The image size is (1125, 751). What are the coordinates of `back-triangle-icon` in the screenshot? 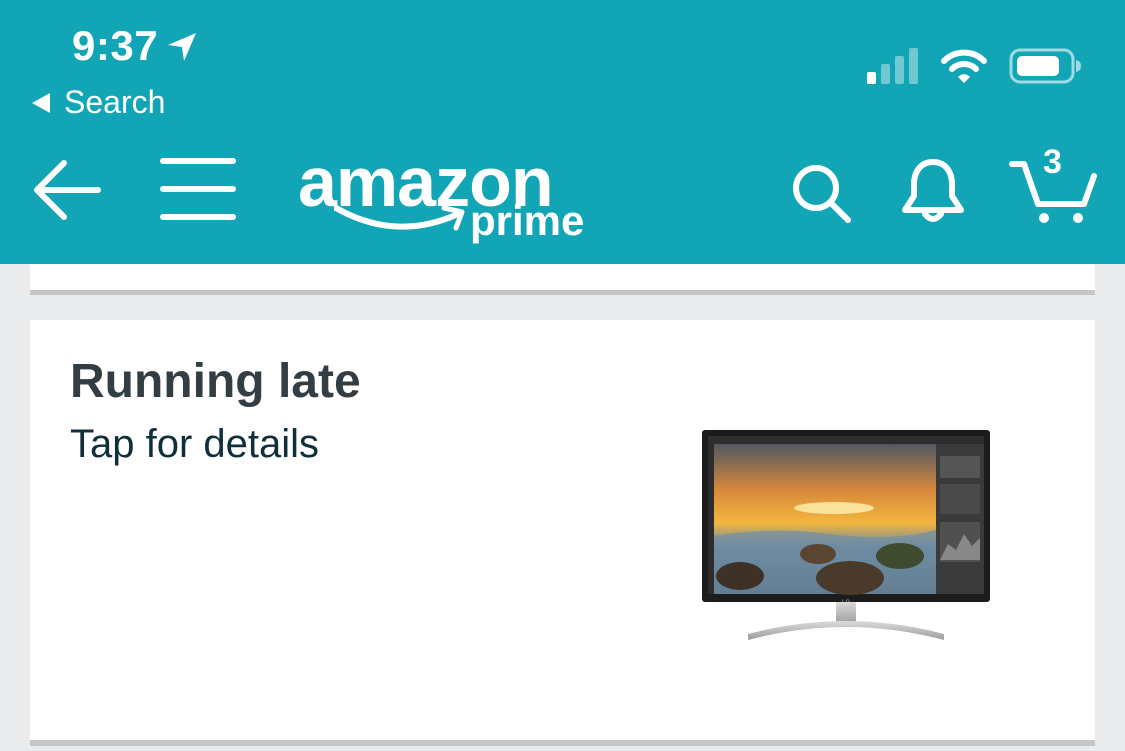 It's located at (41, 102).